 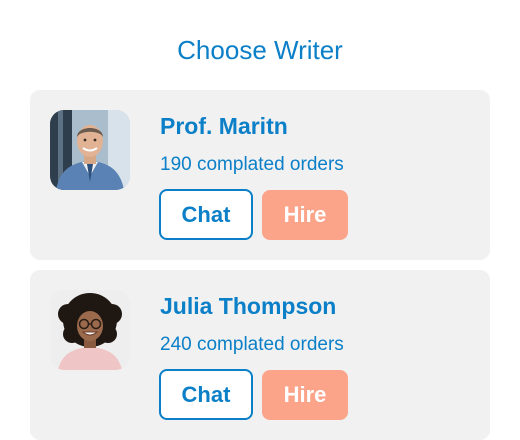 I want to click on writer-name: Julia Thompson, so click(x=248, y=306).